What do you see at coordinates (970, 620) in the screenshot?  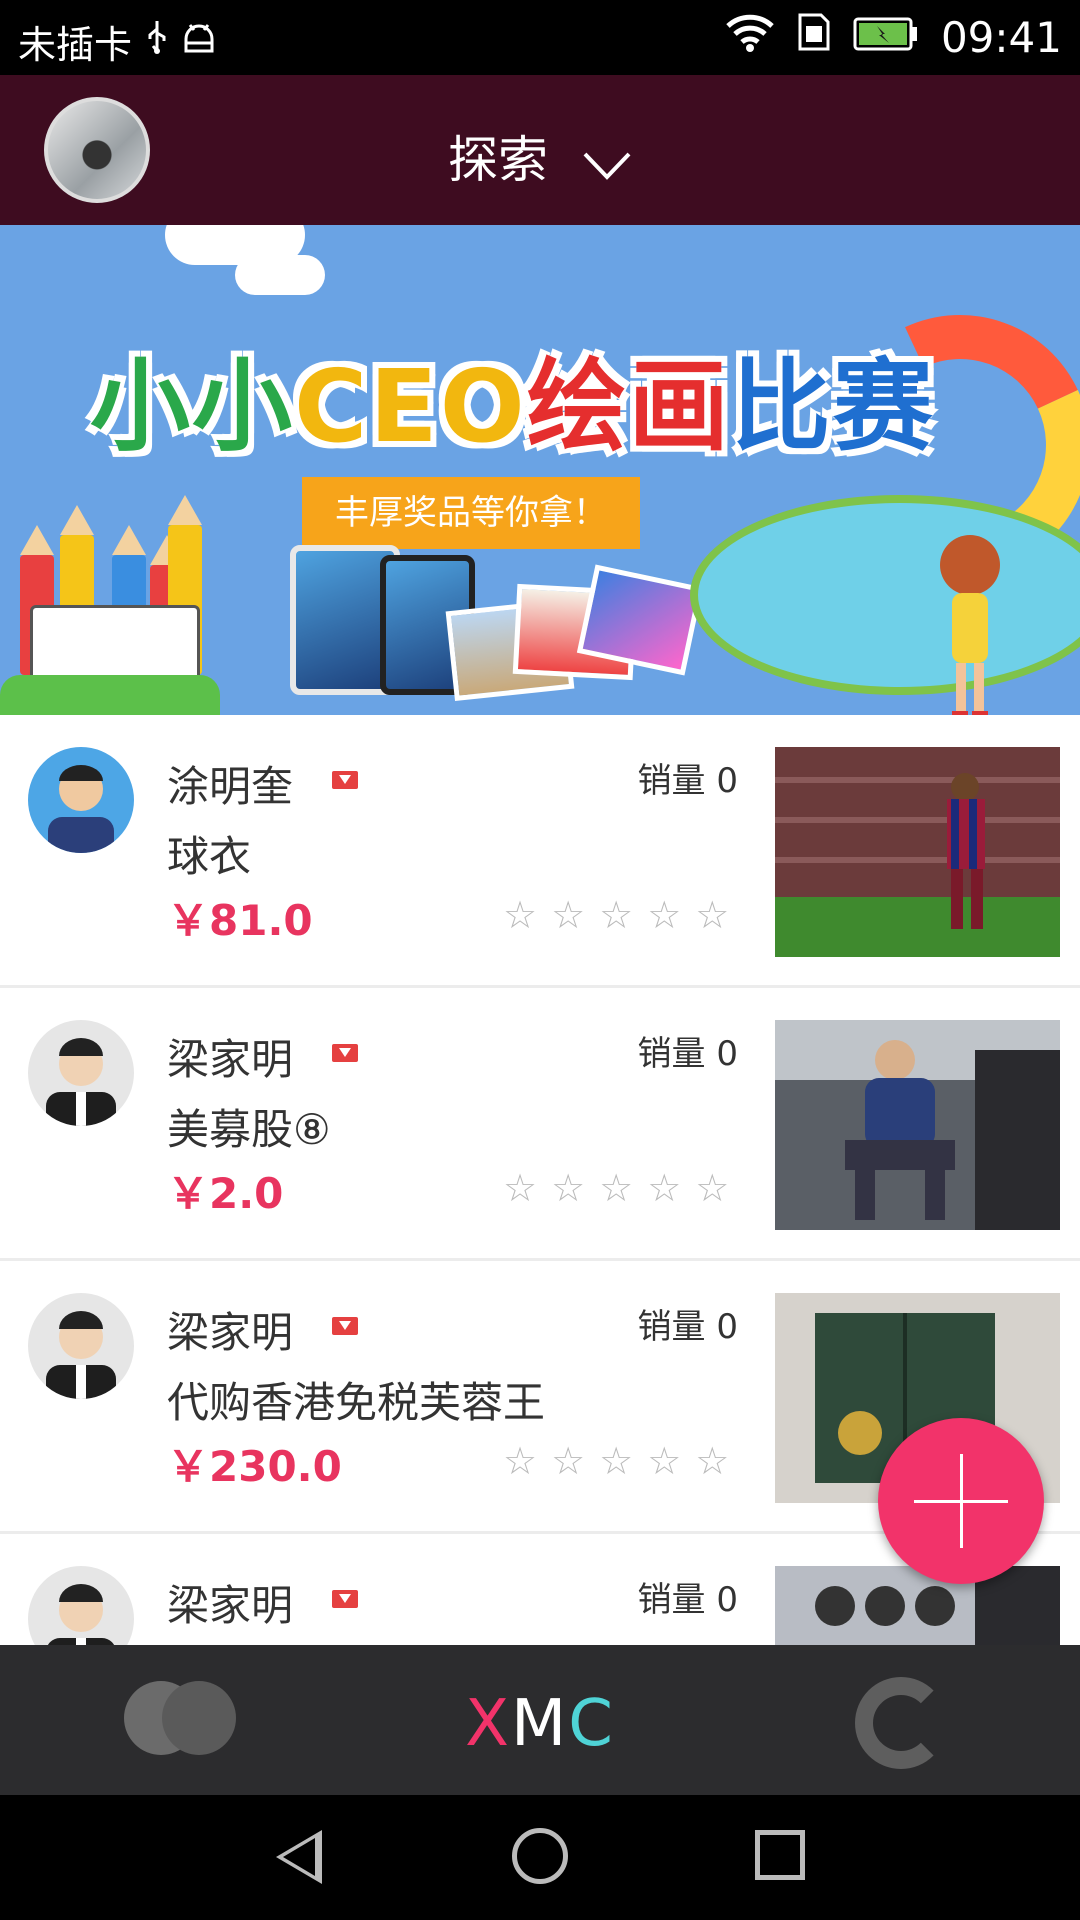 I see `painting-girl-illustration` at bounding box center [970, 620].